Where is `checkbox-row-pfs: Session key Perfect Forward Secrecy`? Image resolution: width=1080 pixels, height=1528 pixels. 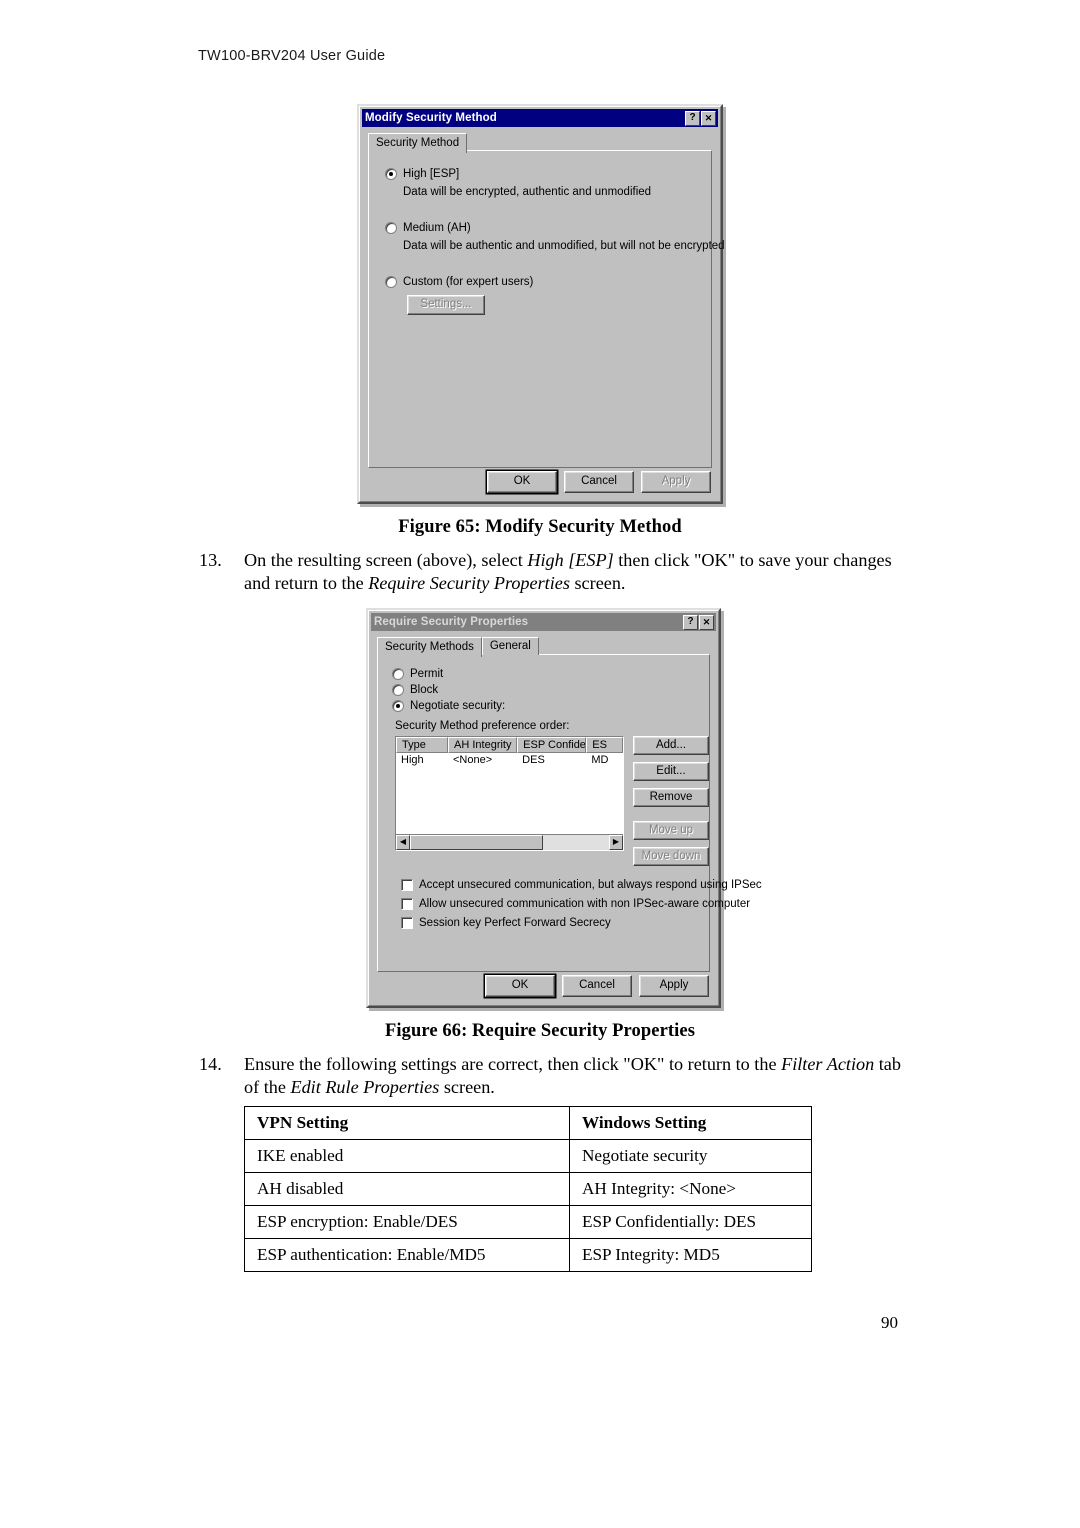
checkbox-row-pfs: Session key Perfect Forward Secrecy is located at coordinates (555, 923).